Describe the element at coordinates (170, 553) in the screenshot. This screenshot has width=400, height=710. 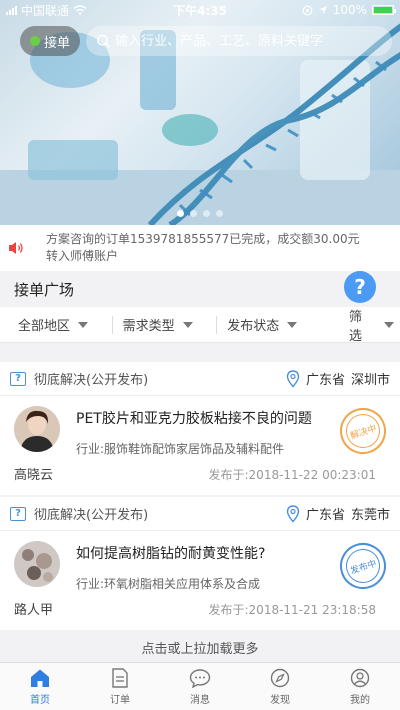
I see `question-title: 如何提高树脂钻的耐黄变性能?` at that location.